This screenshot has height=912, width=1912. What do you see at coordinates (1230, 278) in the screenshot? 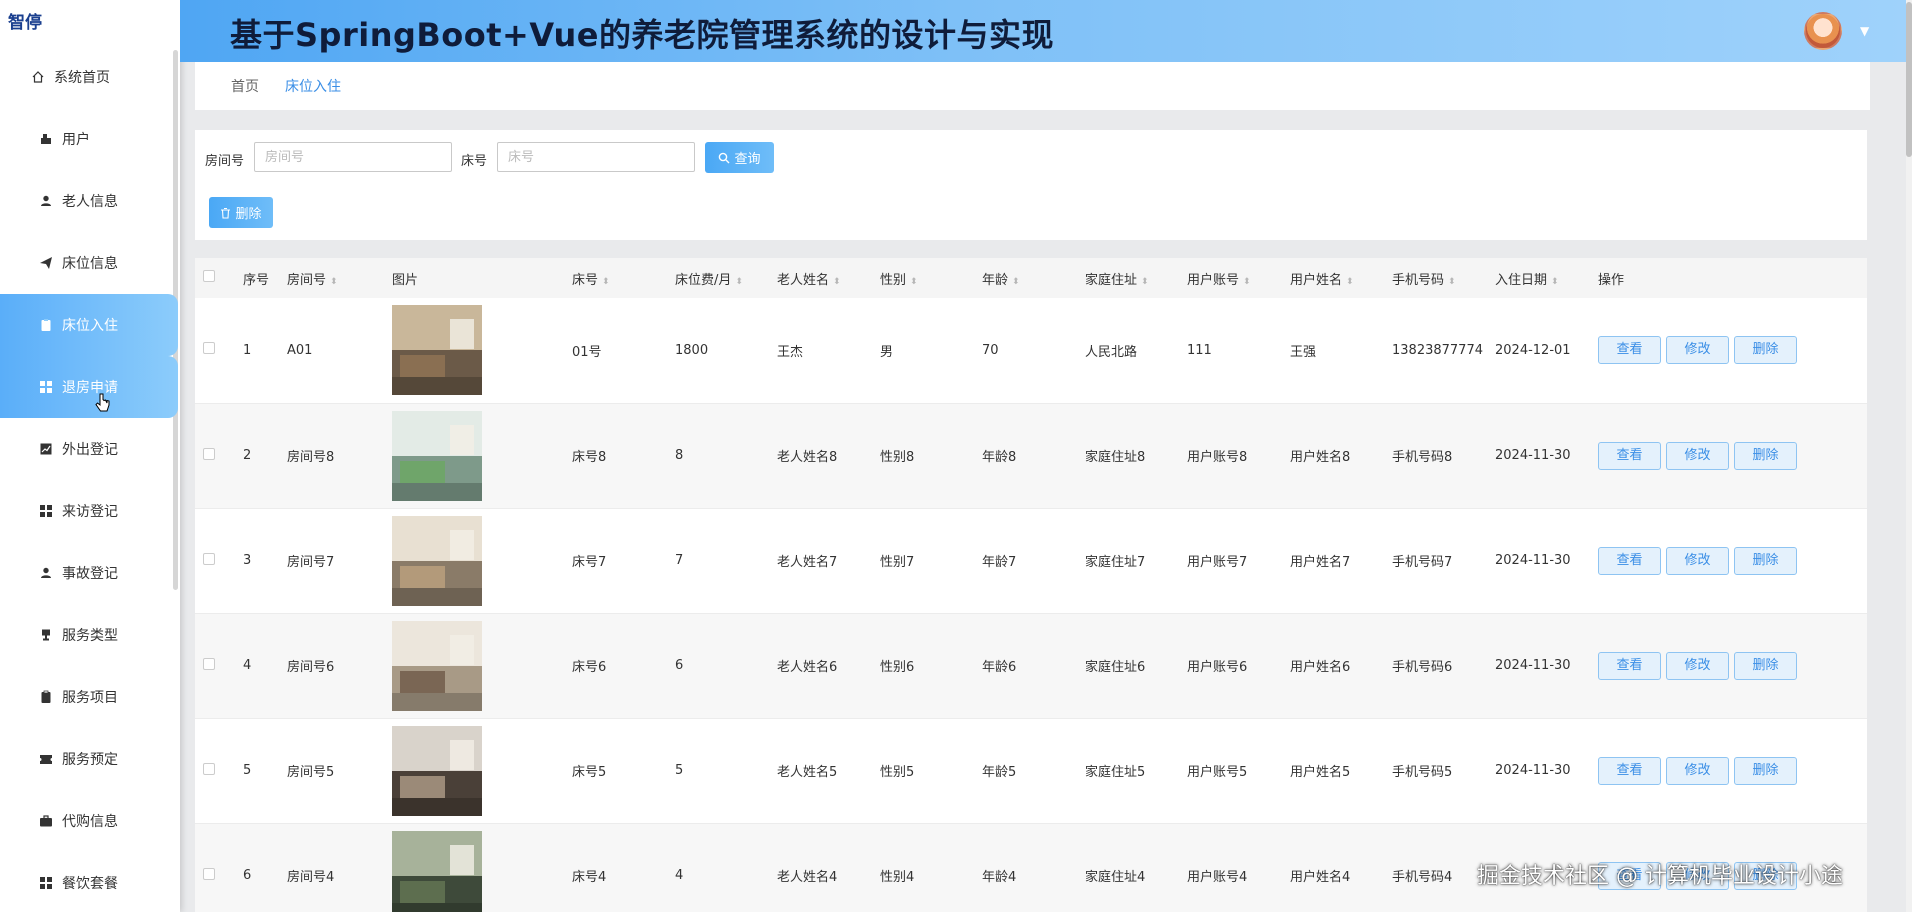
I see `column-header: 用户账号 ⬍` at bounding box center [1230, 278].